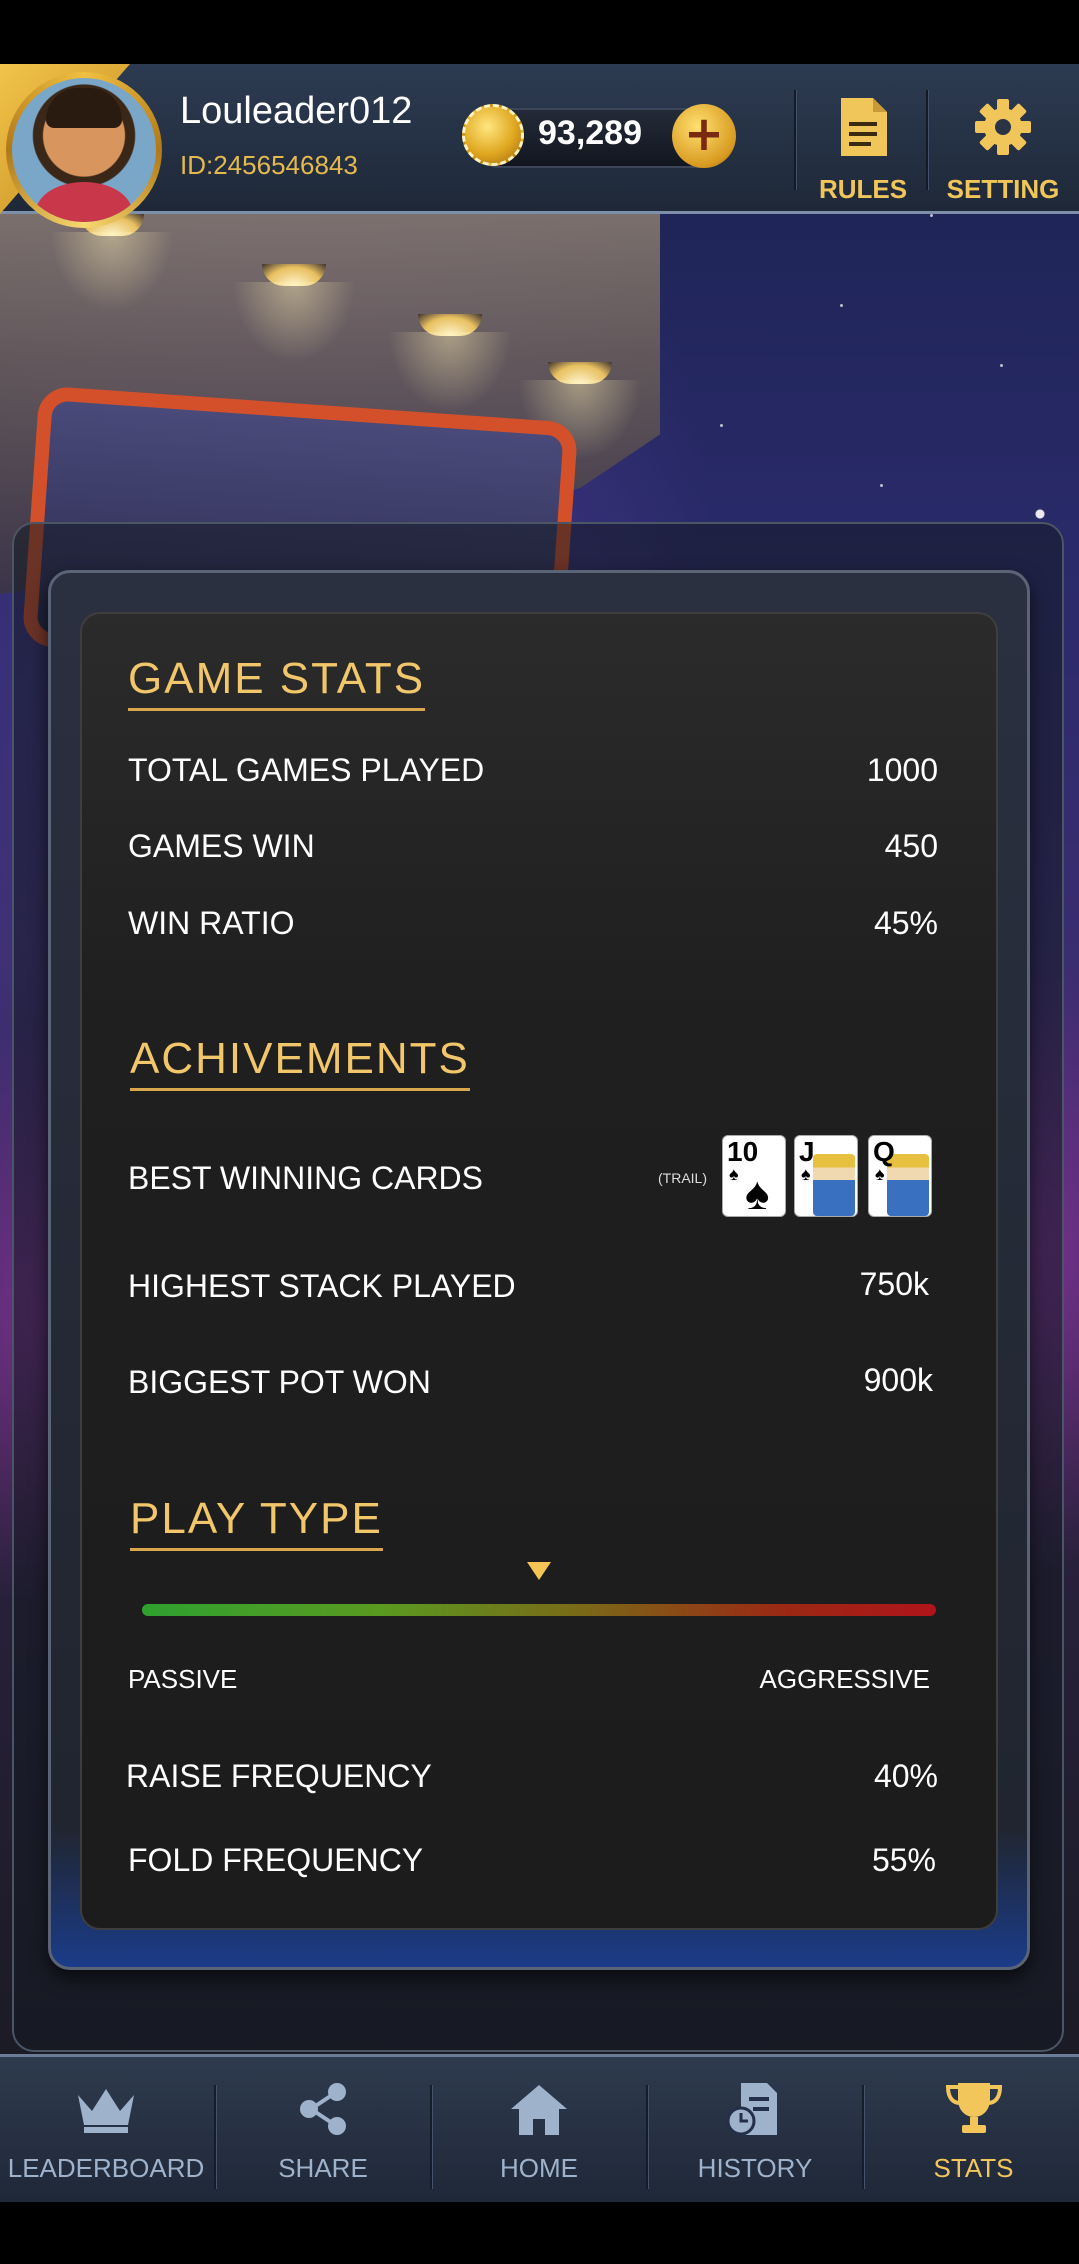  What do you see at coordinates (221, 846) in the screenshot?
I see `games-win-label: GAMES WIN` at bounding box center [221, 846].